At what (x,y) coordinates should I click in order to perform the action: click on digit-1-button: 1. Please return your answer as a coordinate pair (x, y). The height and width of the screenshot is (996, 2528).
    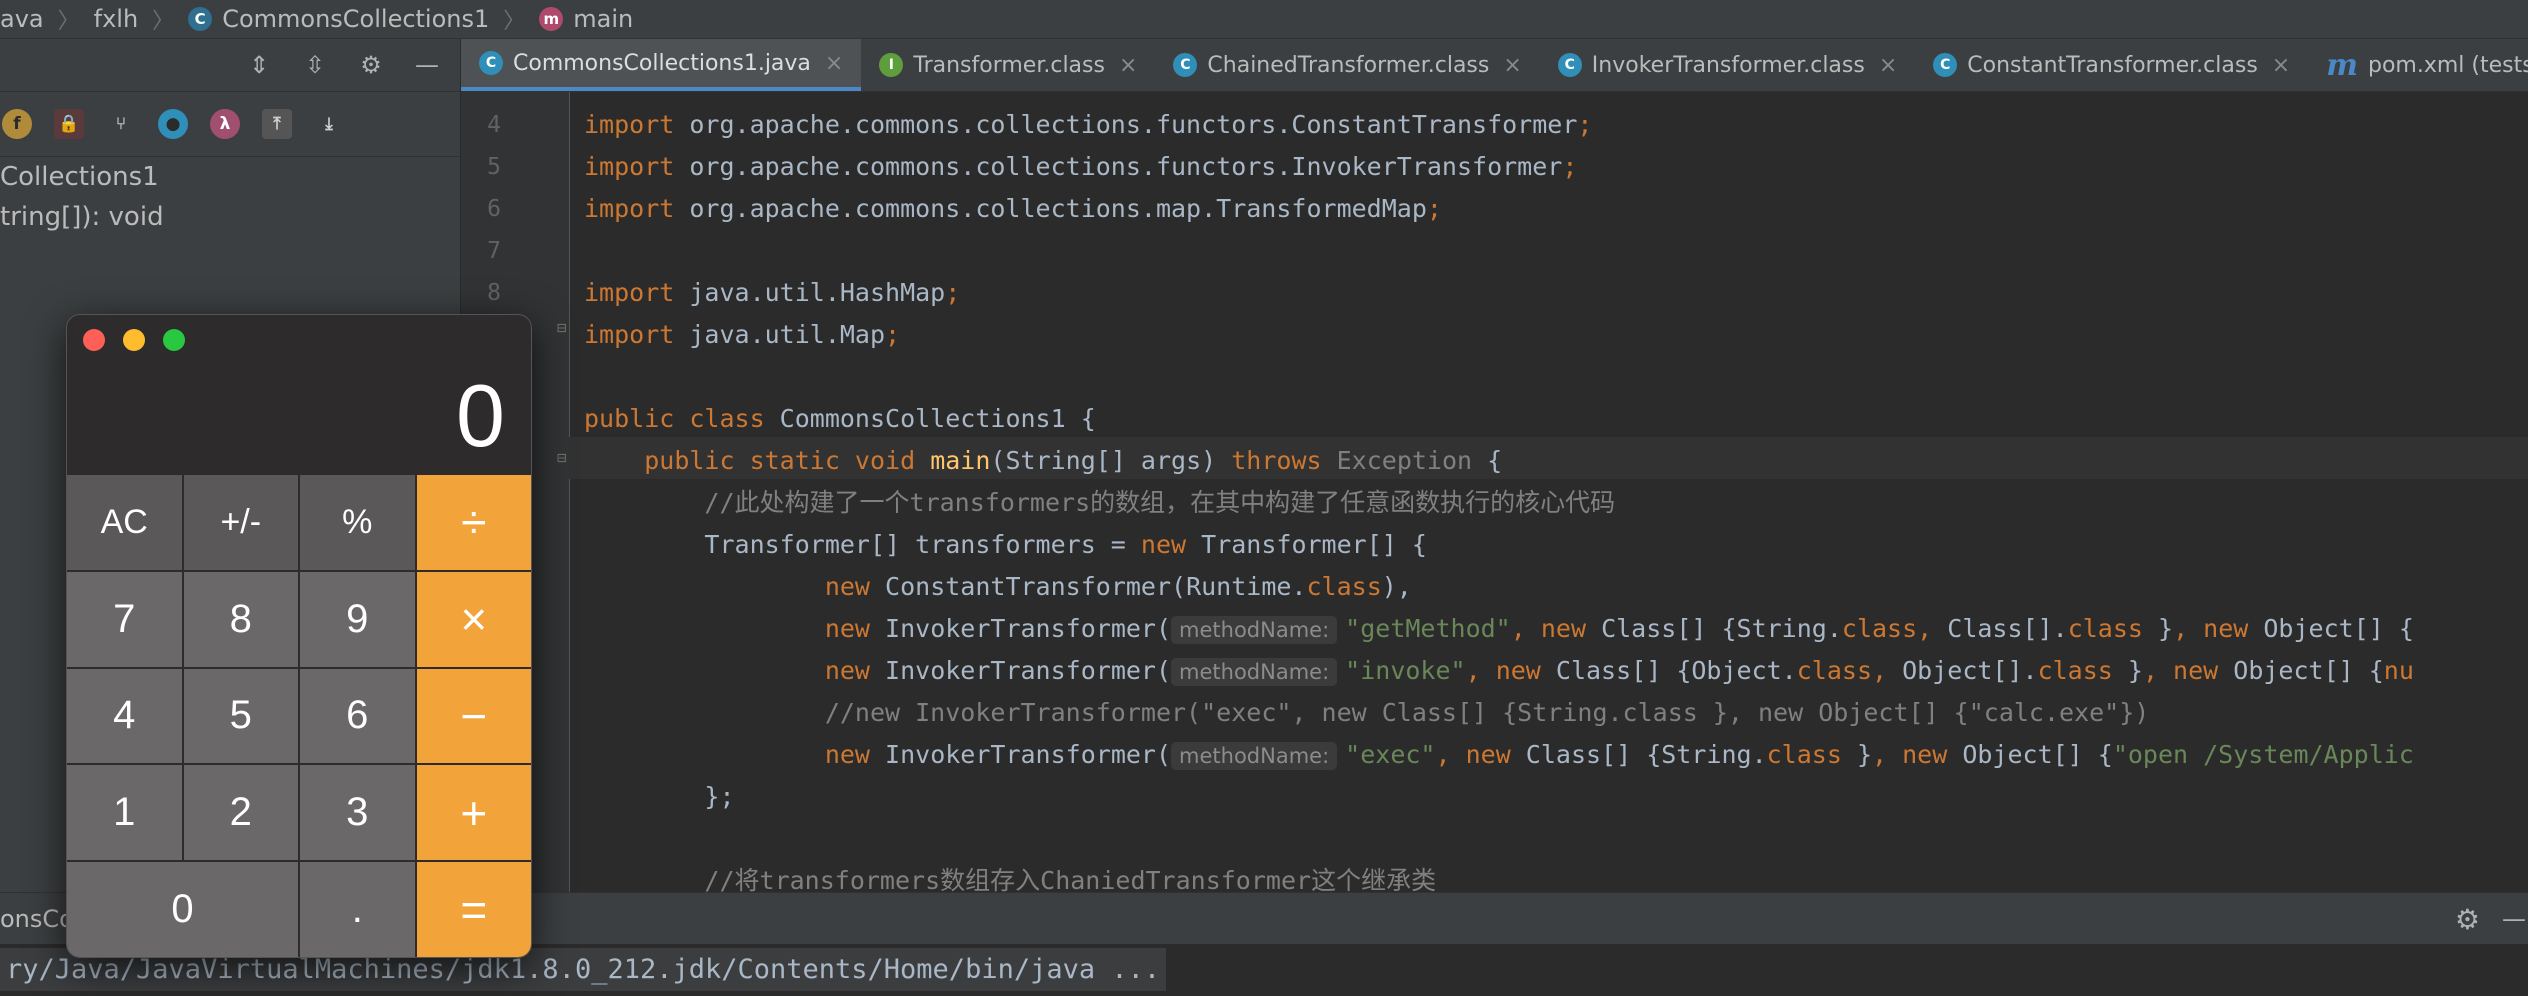
    Looking at the image, I should click on (124, 813).